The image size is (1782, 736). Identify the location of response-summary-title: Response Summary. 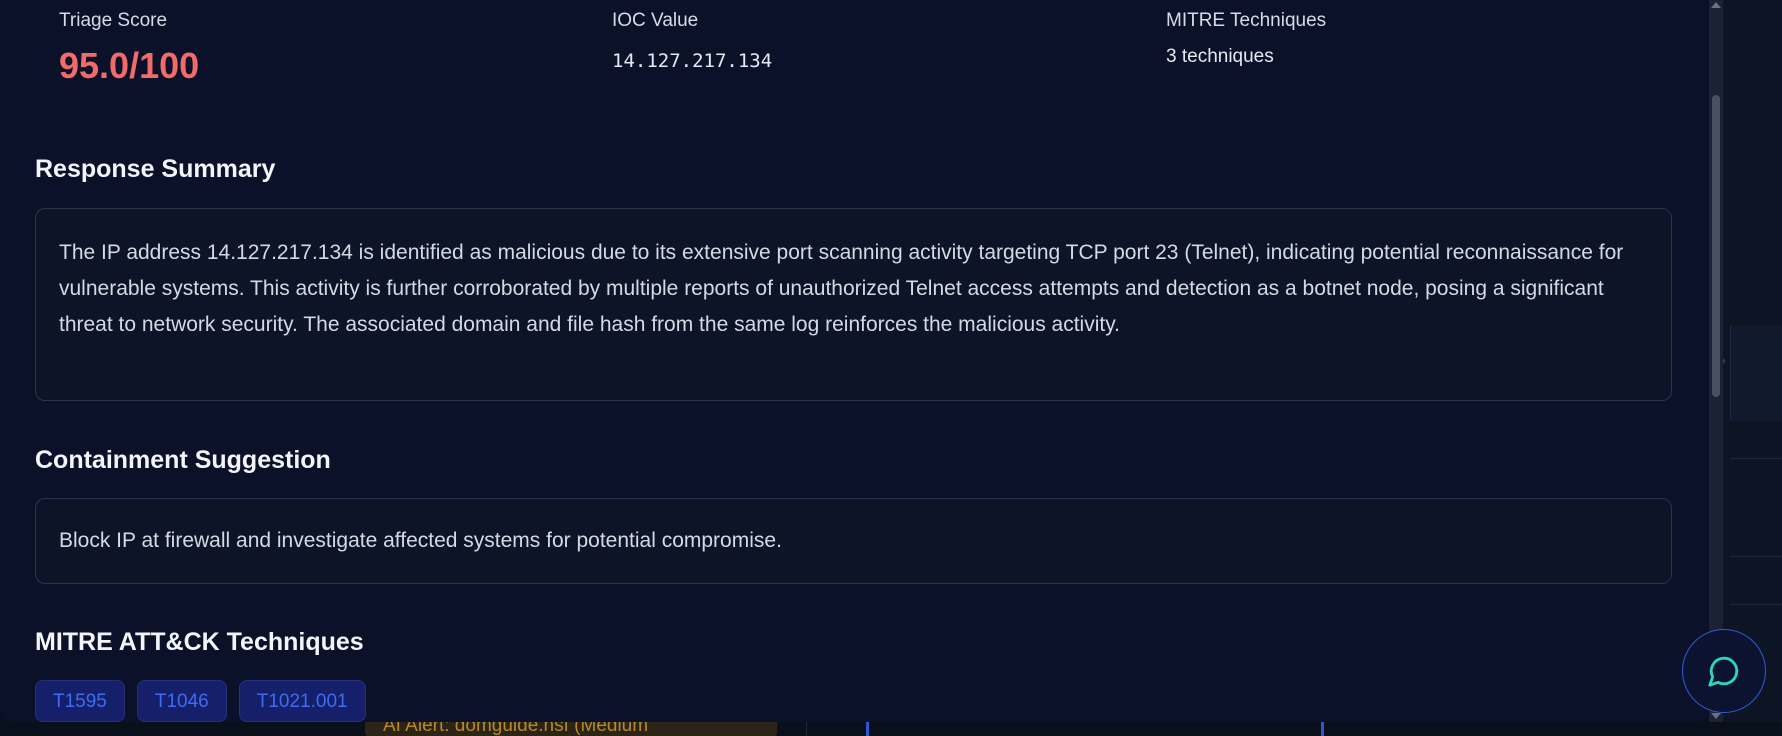
(155, 169).